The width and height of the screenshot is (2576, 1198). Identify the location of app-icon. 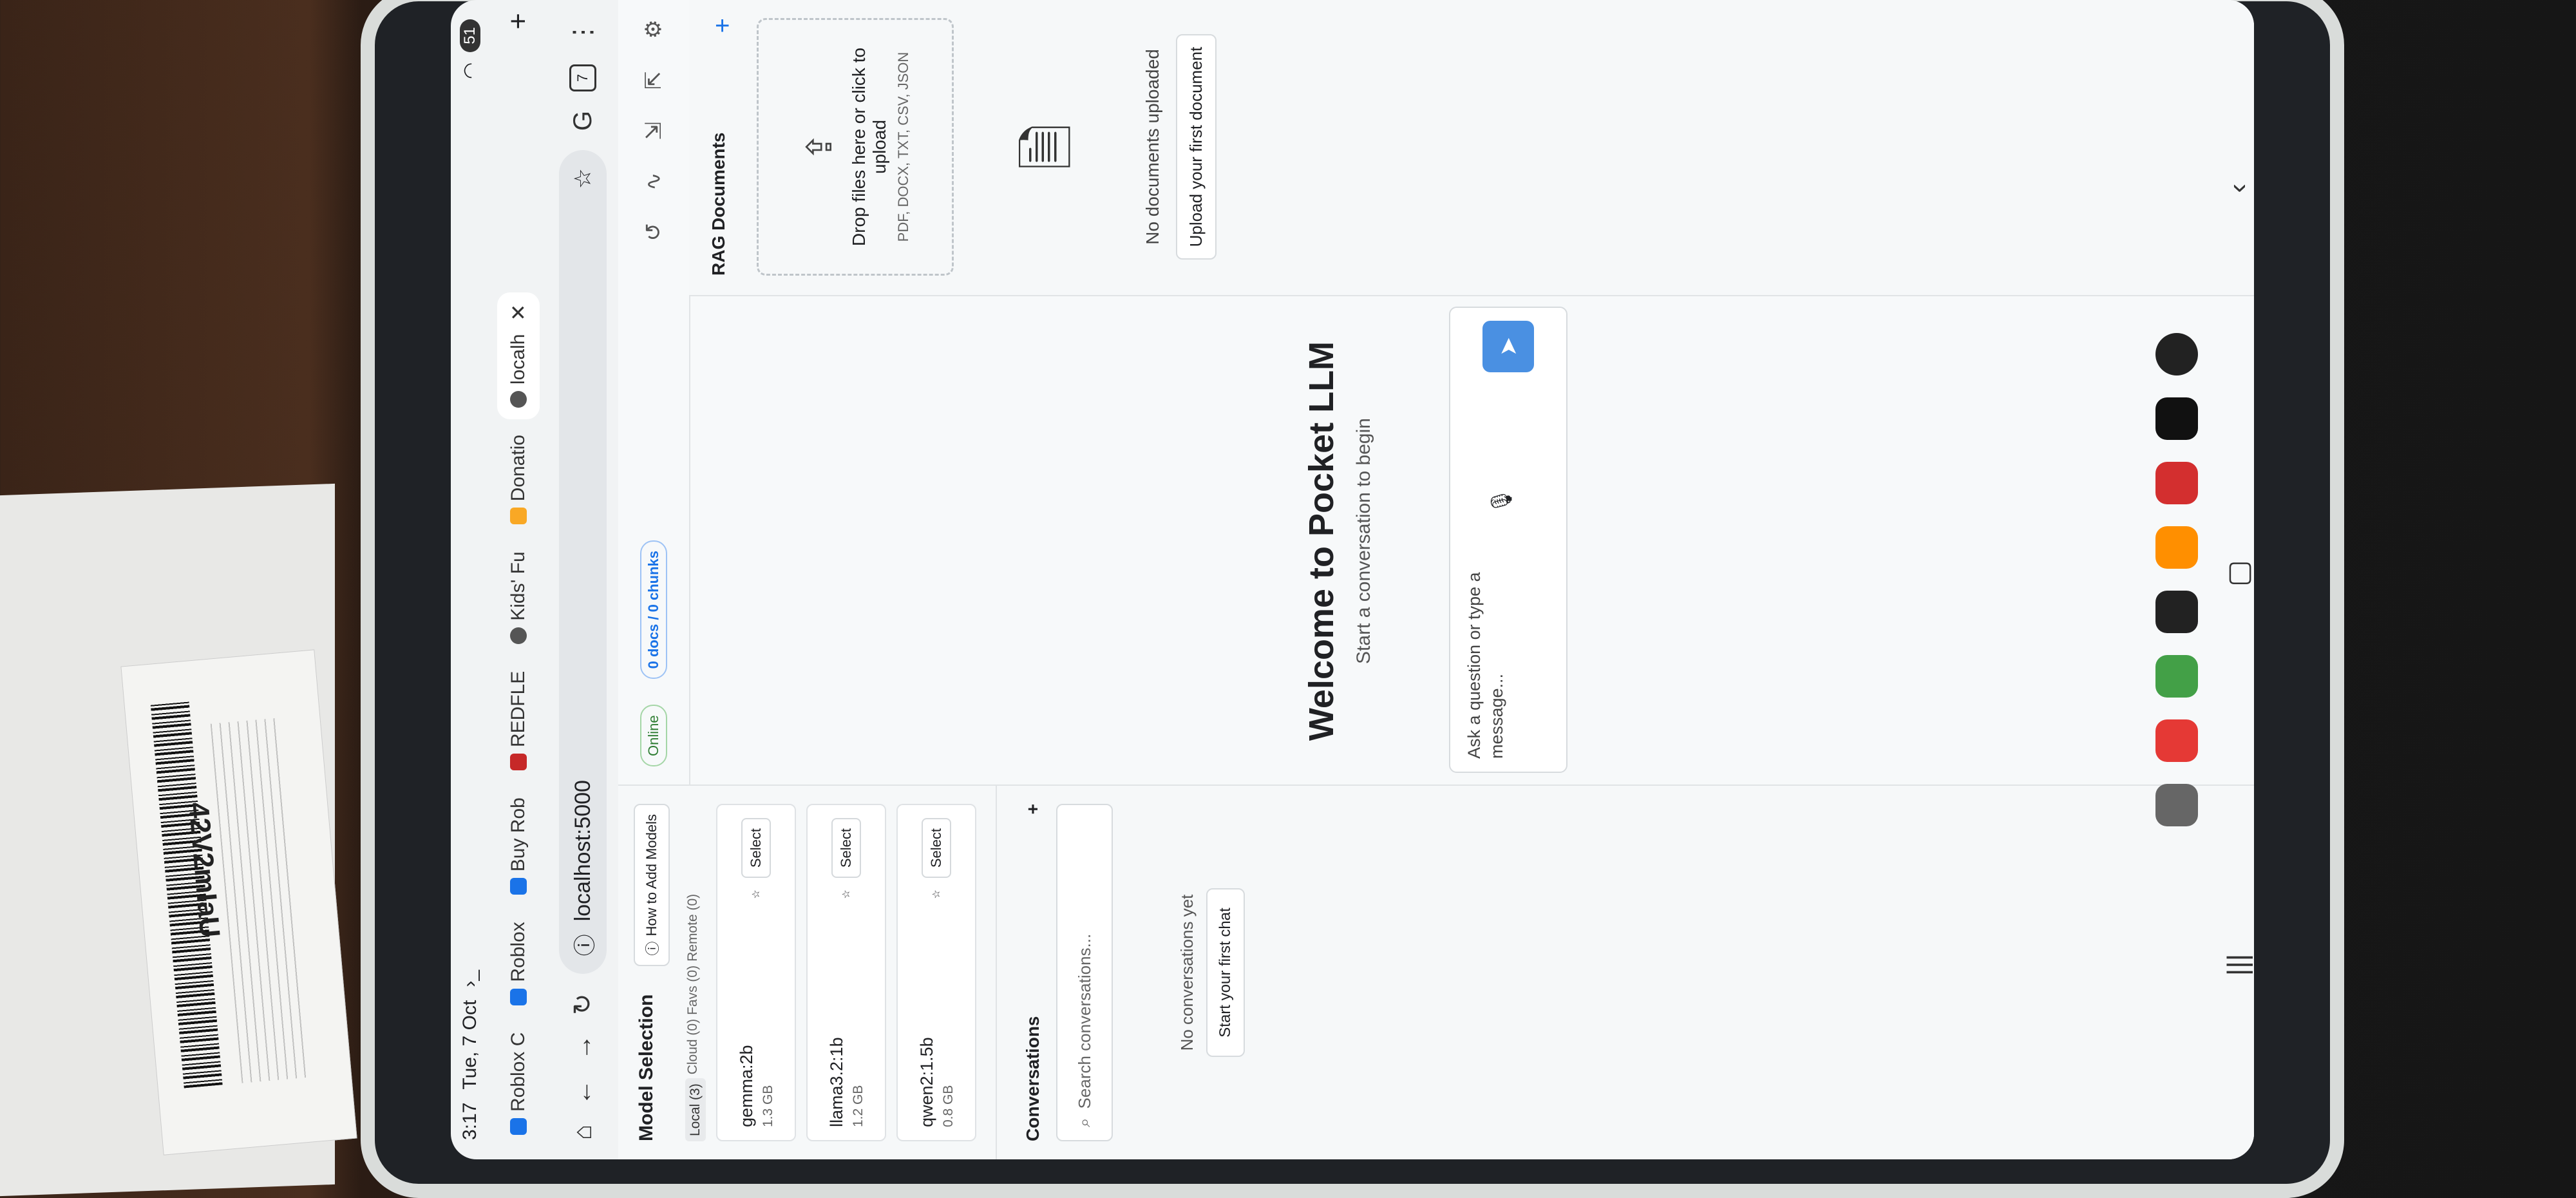
(2176, 740).